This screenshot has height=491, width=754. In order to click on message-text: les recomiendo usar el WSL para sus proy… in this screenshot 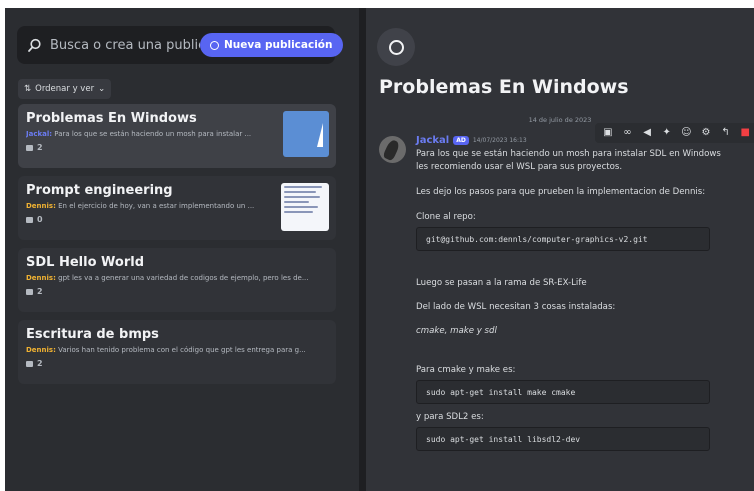, I will do `click(519, 167)`.